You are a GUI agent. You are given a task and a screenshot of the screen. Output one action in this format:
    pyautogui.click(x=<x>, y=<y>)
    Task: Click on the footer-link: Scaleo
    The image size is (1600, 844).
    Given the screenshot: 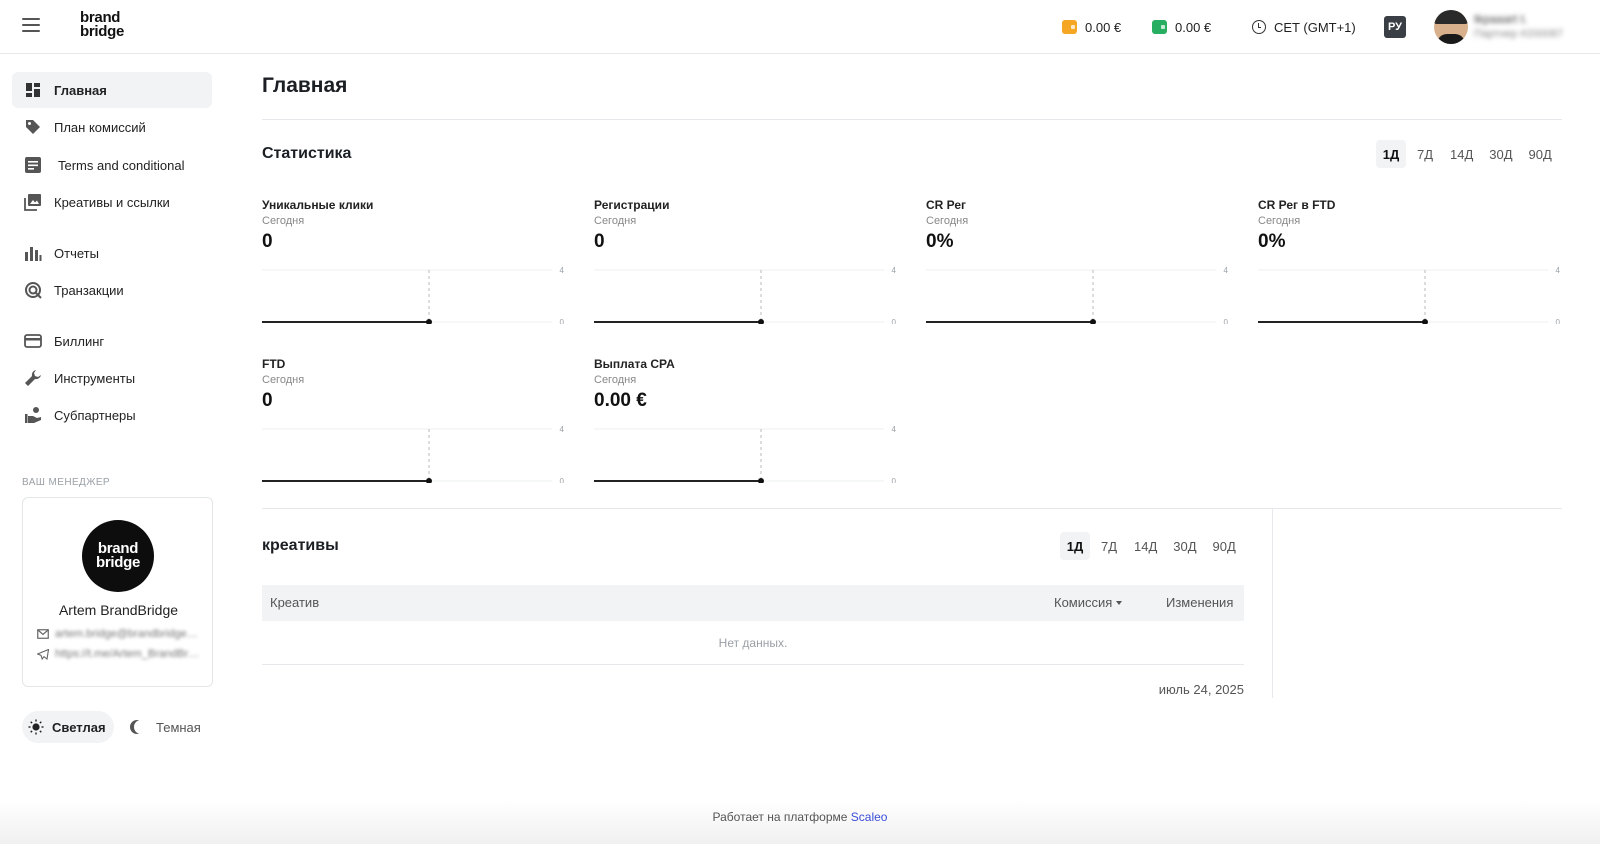 What is the action you would take?
    pyautogui.click(x=869, y=817)
    